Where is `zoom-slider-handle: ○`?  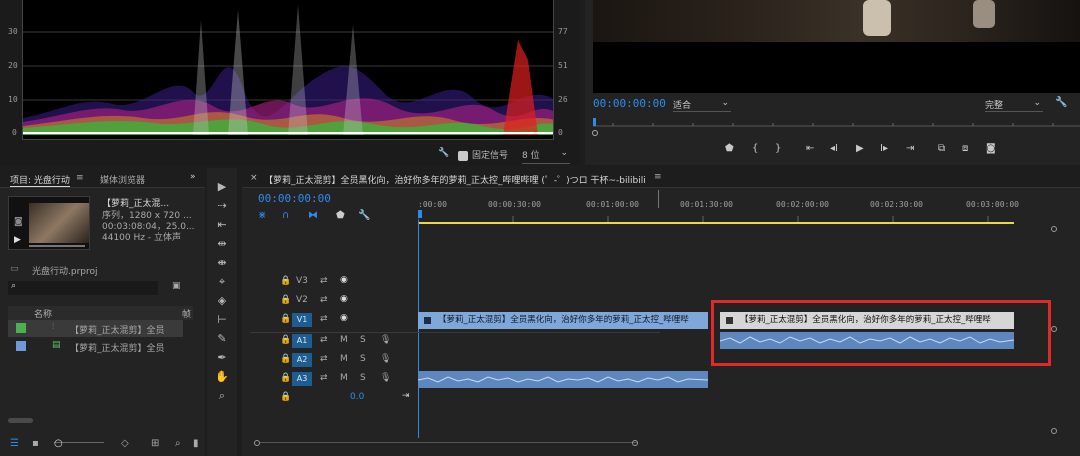 zoom-slider-handle: ○ is located at coordinates (58, 443).